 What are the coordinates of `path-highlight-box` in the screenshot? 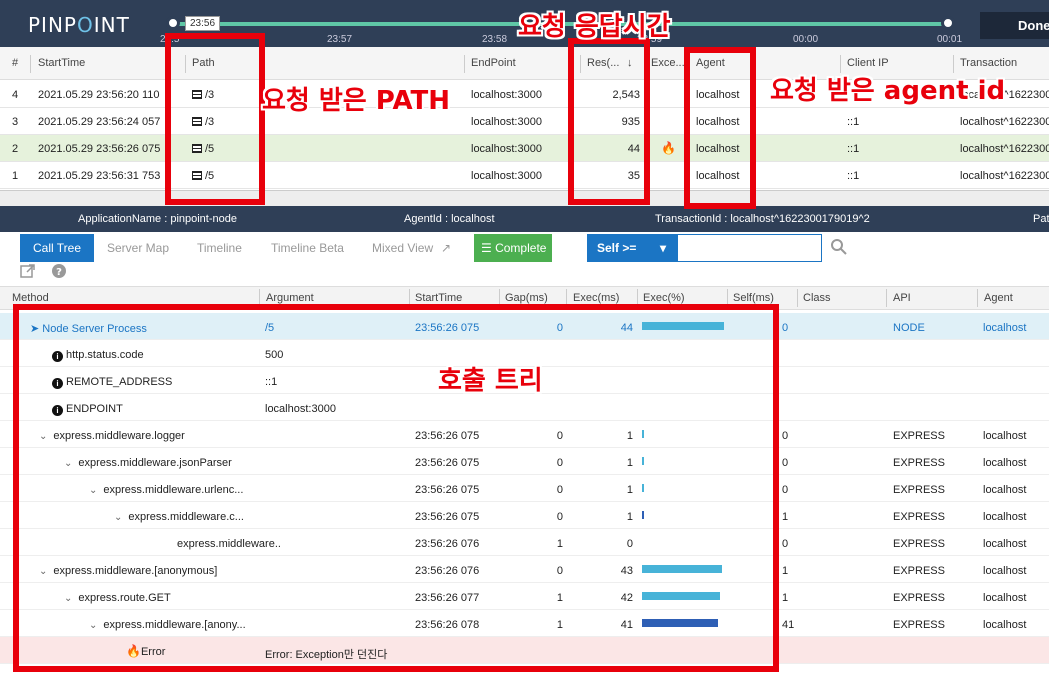 It's located at (215, 119).